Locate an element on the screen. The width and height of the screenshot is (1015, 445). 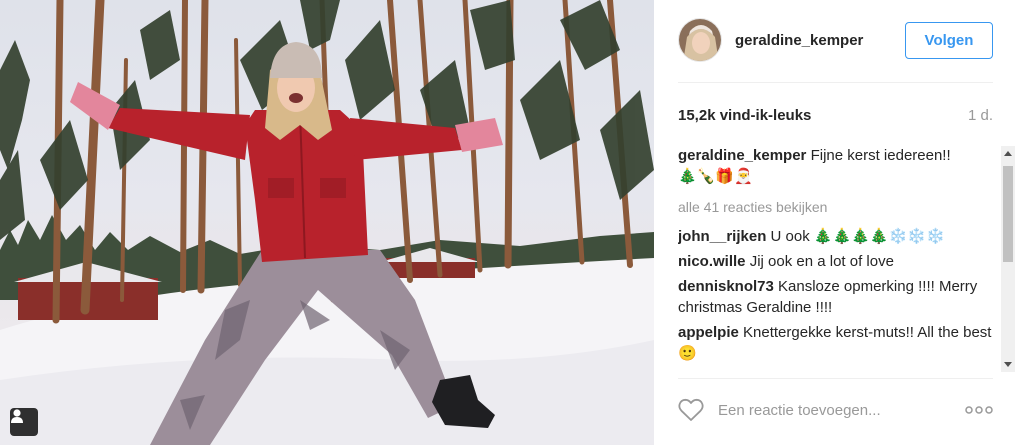
likes-row: 15,2k vind-ik-leuks 1 d. is located at coordinates (835, 115).